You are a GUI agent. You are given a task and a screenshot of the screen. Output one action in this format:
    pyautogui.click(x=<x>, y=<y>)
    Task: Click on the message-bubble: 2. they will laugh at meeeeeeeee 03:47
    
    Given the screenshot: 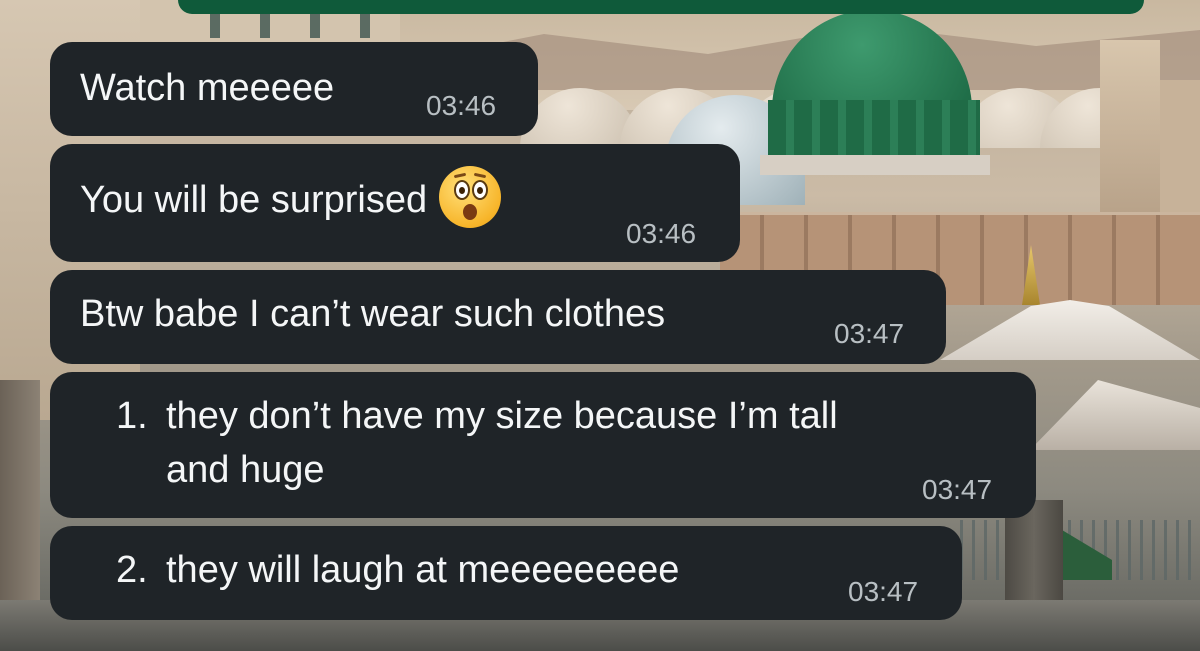 What is the action you would take?
    pyautogui.click(x=506, y=573)
    